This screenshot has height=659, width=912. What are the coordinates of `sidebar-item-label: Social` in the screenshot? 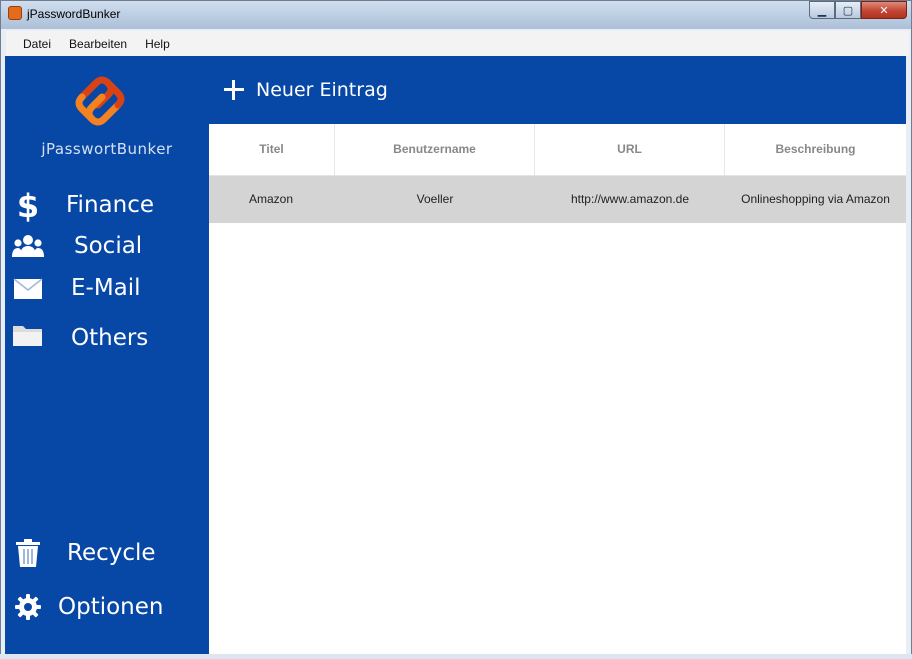 It's located at (108, 246).